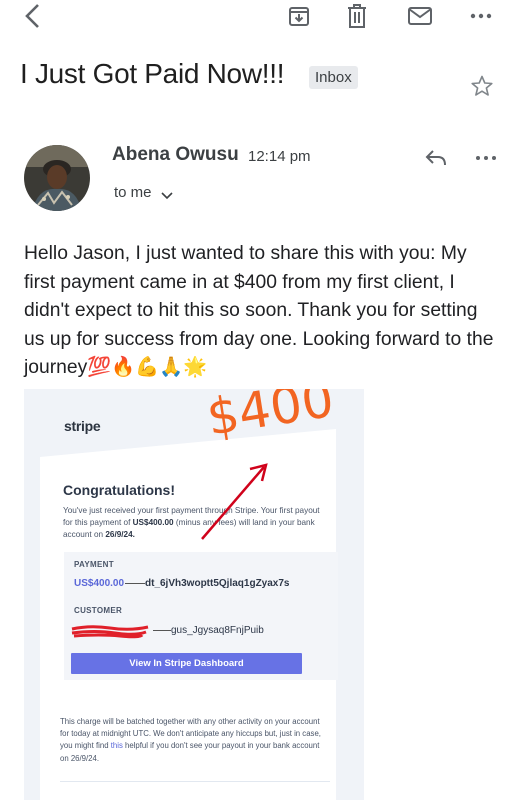 The width and height of the screenshot is (512, 800). I want to click on reply-button, so click(436, 158).